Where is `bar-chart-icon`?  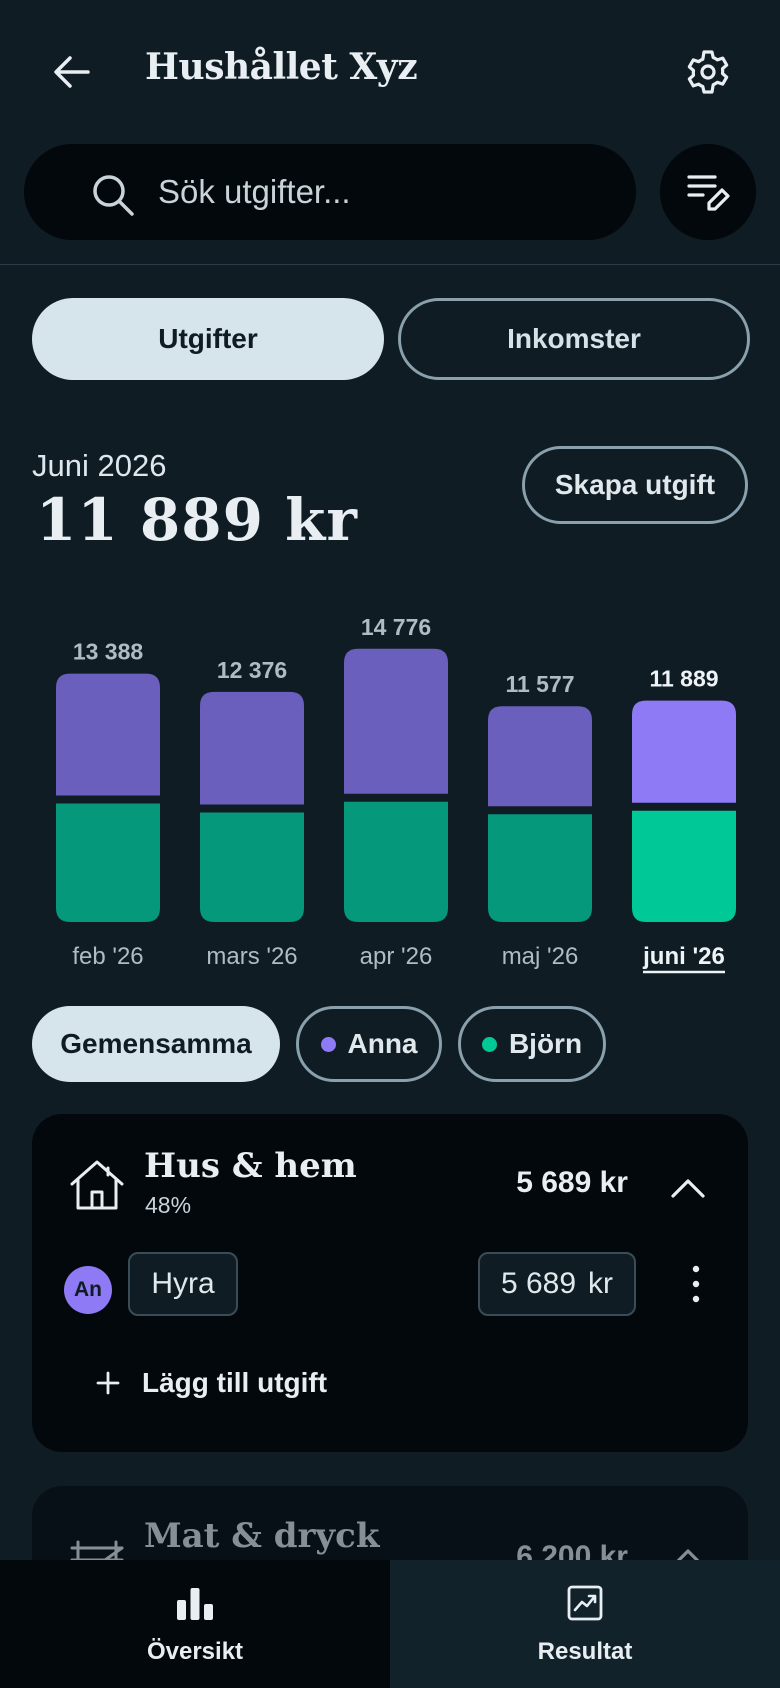
bar-chart-icon is located at coordinates (195, 1603).